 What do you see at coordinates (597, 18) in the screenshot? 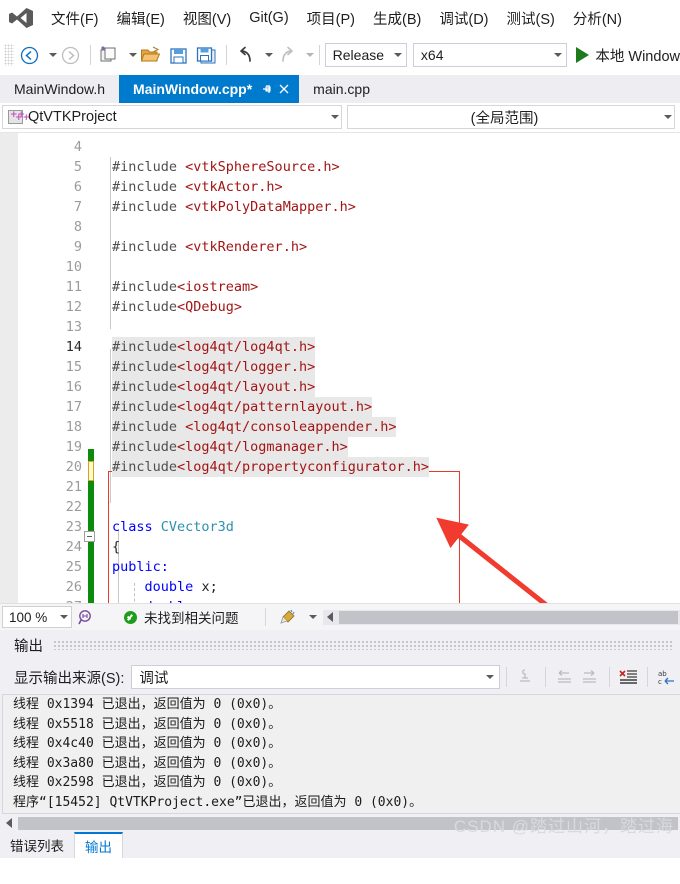
I see `menu-item-analyze: 分析(N)` at bounding box center [597, 18].